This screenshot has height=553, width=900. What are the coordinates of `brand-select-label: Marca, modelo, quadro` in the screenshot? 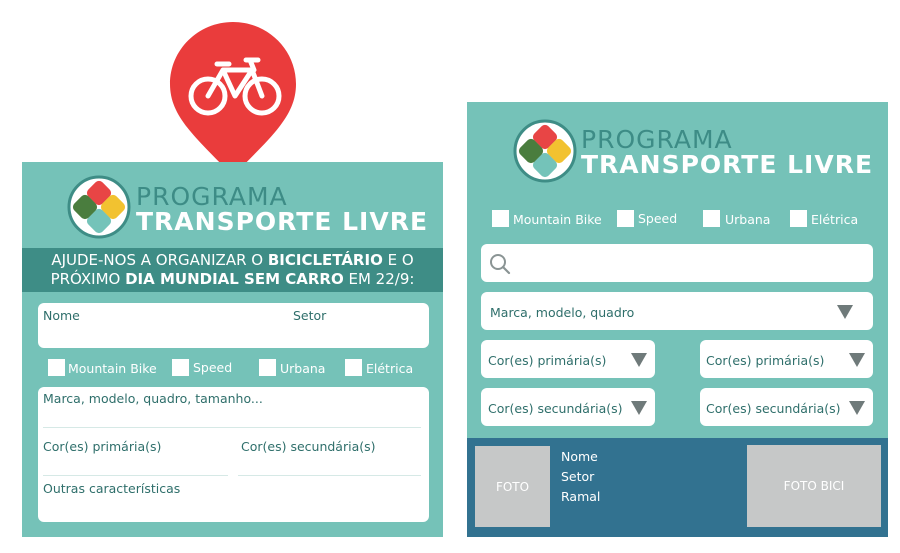 It's located at (562, 312).